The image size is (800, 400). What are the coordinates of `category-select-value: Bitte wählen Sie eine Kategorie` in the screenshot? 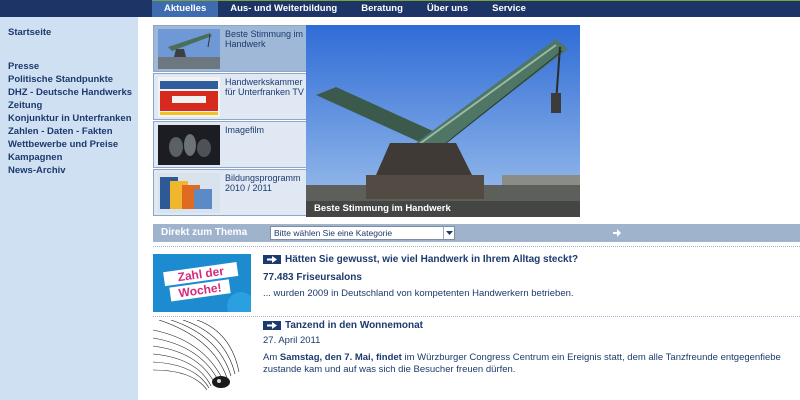 It's located at (333, 233).